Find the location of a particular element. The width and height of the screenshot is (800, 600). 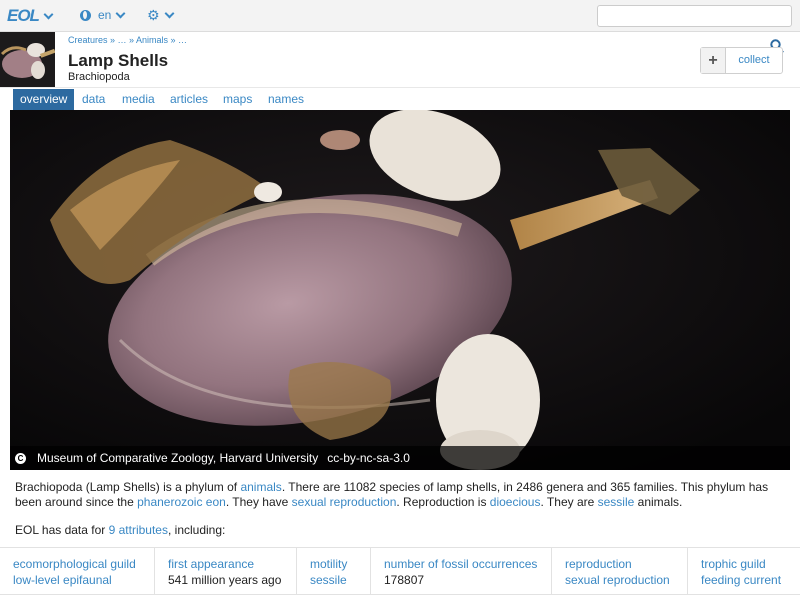

link-sessile: sessile is located at coordinates (616, 502).